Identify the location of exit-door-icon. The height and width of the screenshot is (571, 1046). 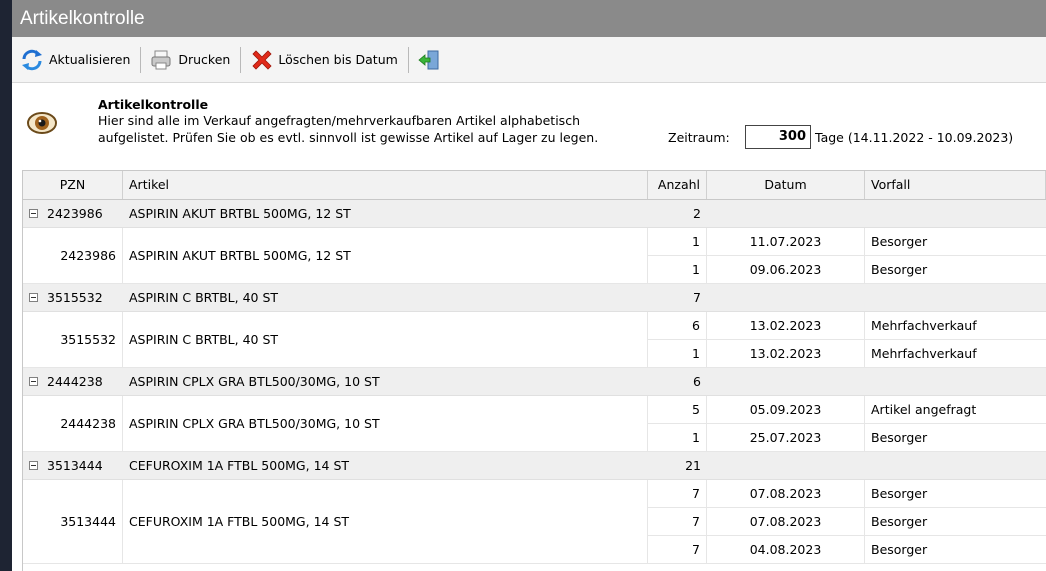
(429, 60).